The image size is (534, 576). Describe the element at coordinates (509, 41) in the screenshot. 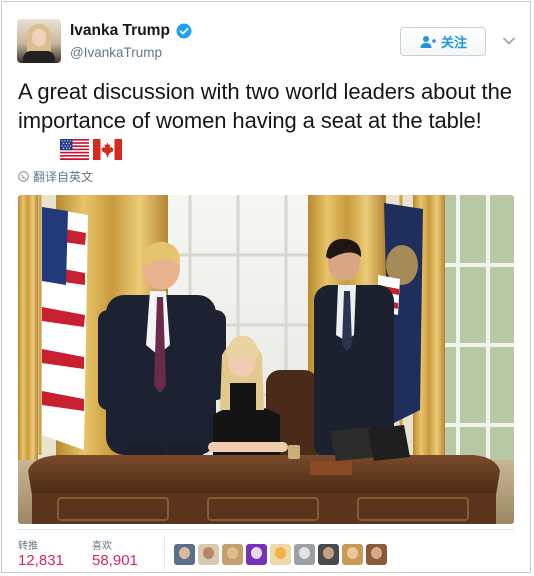

I see `chevron-down-icon` at that location.